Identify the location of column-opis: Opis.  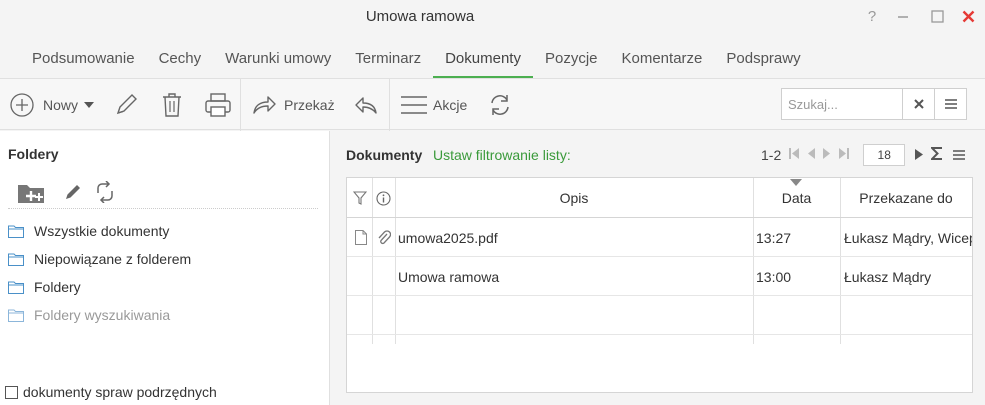
(574, 198).